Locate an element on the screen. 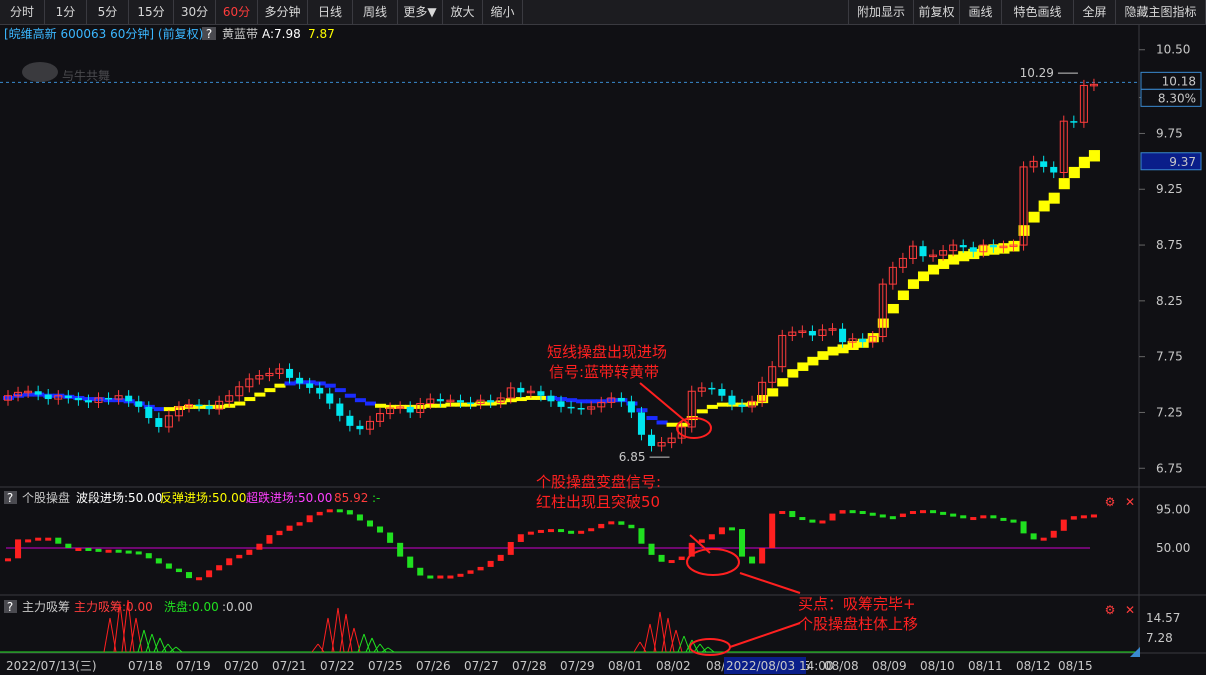 The height and width of the screenshot is (675, 1206). toolbar-btn-2: 5分 is located at coordinates (108, 12).